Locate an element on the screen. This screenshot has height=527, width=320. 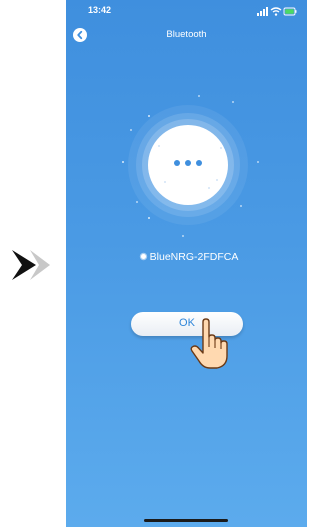
device-name: BlueNRG-2FDFCA is located at coordinates (194, 256).